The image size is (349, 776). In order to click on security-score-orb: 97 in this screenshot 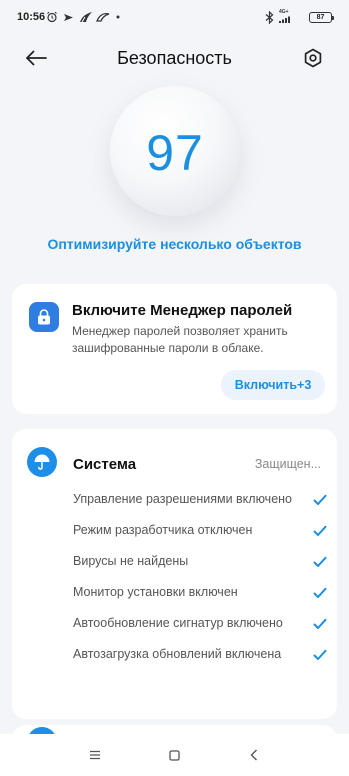, I will do `click(175, 151)`.